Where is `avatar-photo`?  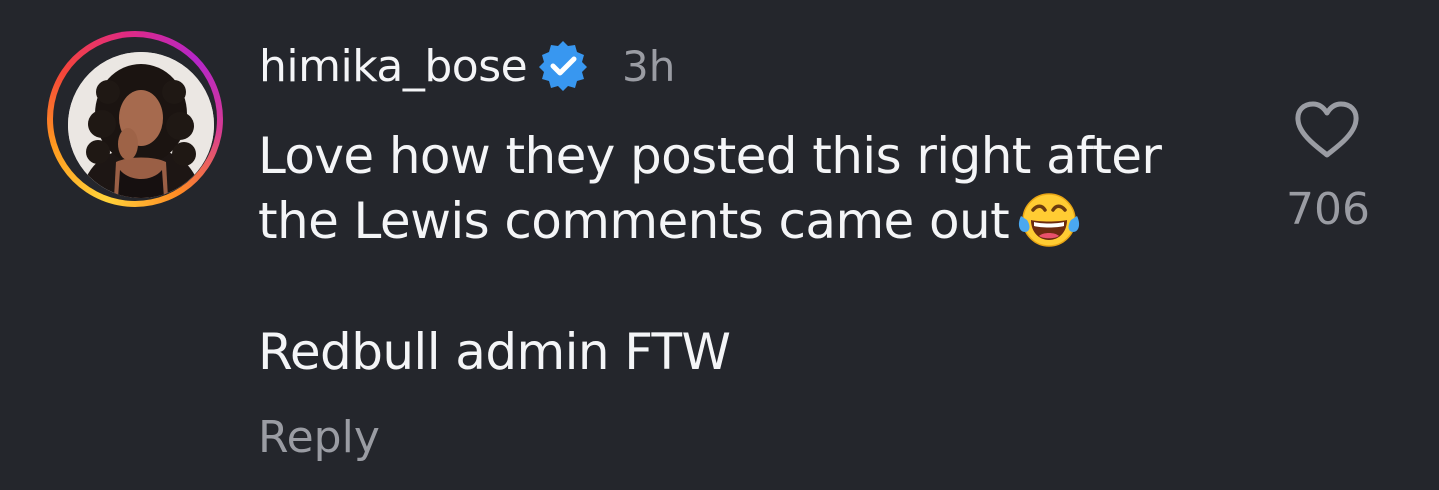 avatar-photo is located at coordinates (141, 125).